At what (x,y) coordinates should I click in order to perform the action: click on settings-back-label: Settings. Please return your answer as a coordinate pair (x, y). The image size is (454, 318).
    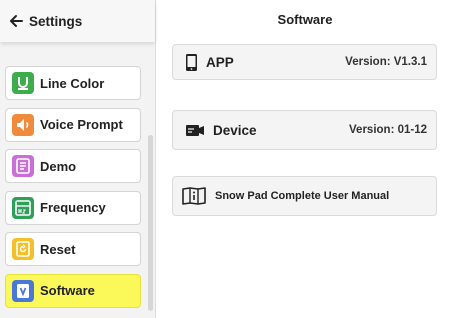
    Looking at the image, I should click on (55, 21).